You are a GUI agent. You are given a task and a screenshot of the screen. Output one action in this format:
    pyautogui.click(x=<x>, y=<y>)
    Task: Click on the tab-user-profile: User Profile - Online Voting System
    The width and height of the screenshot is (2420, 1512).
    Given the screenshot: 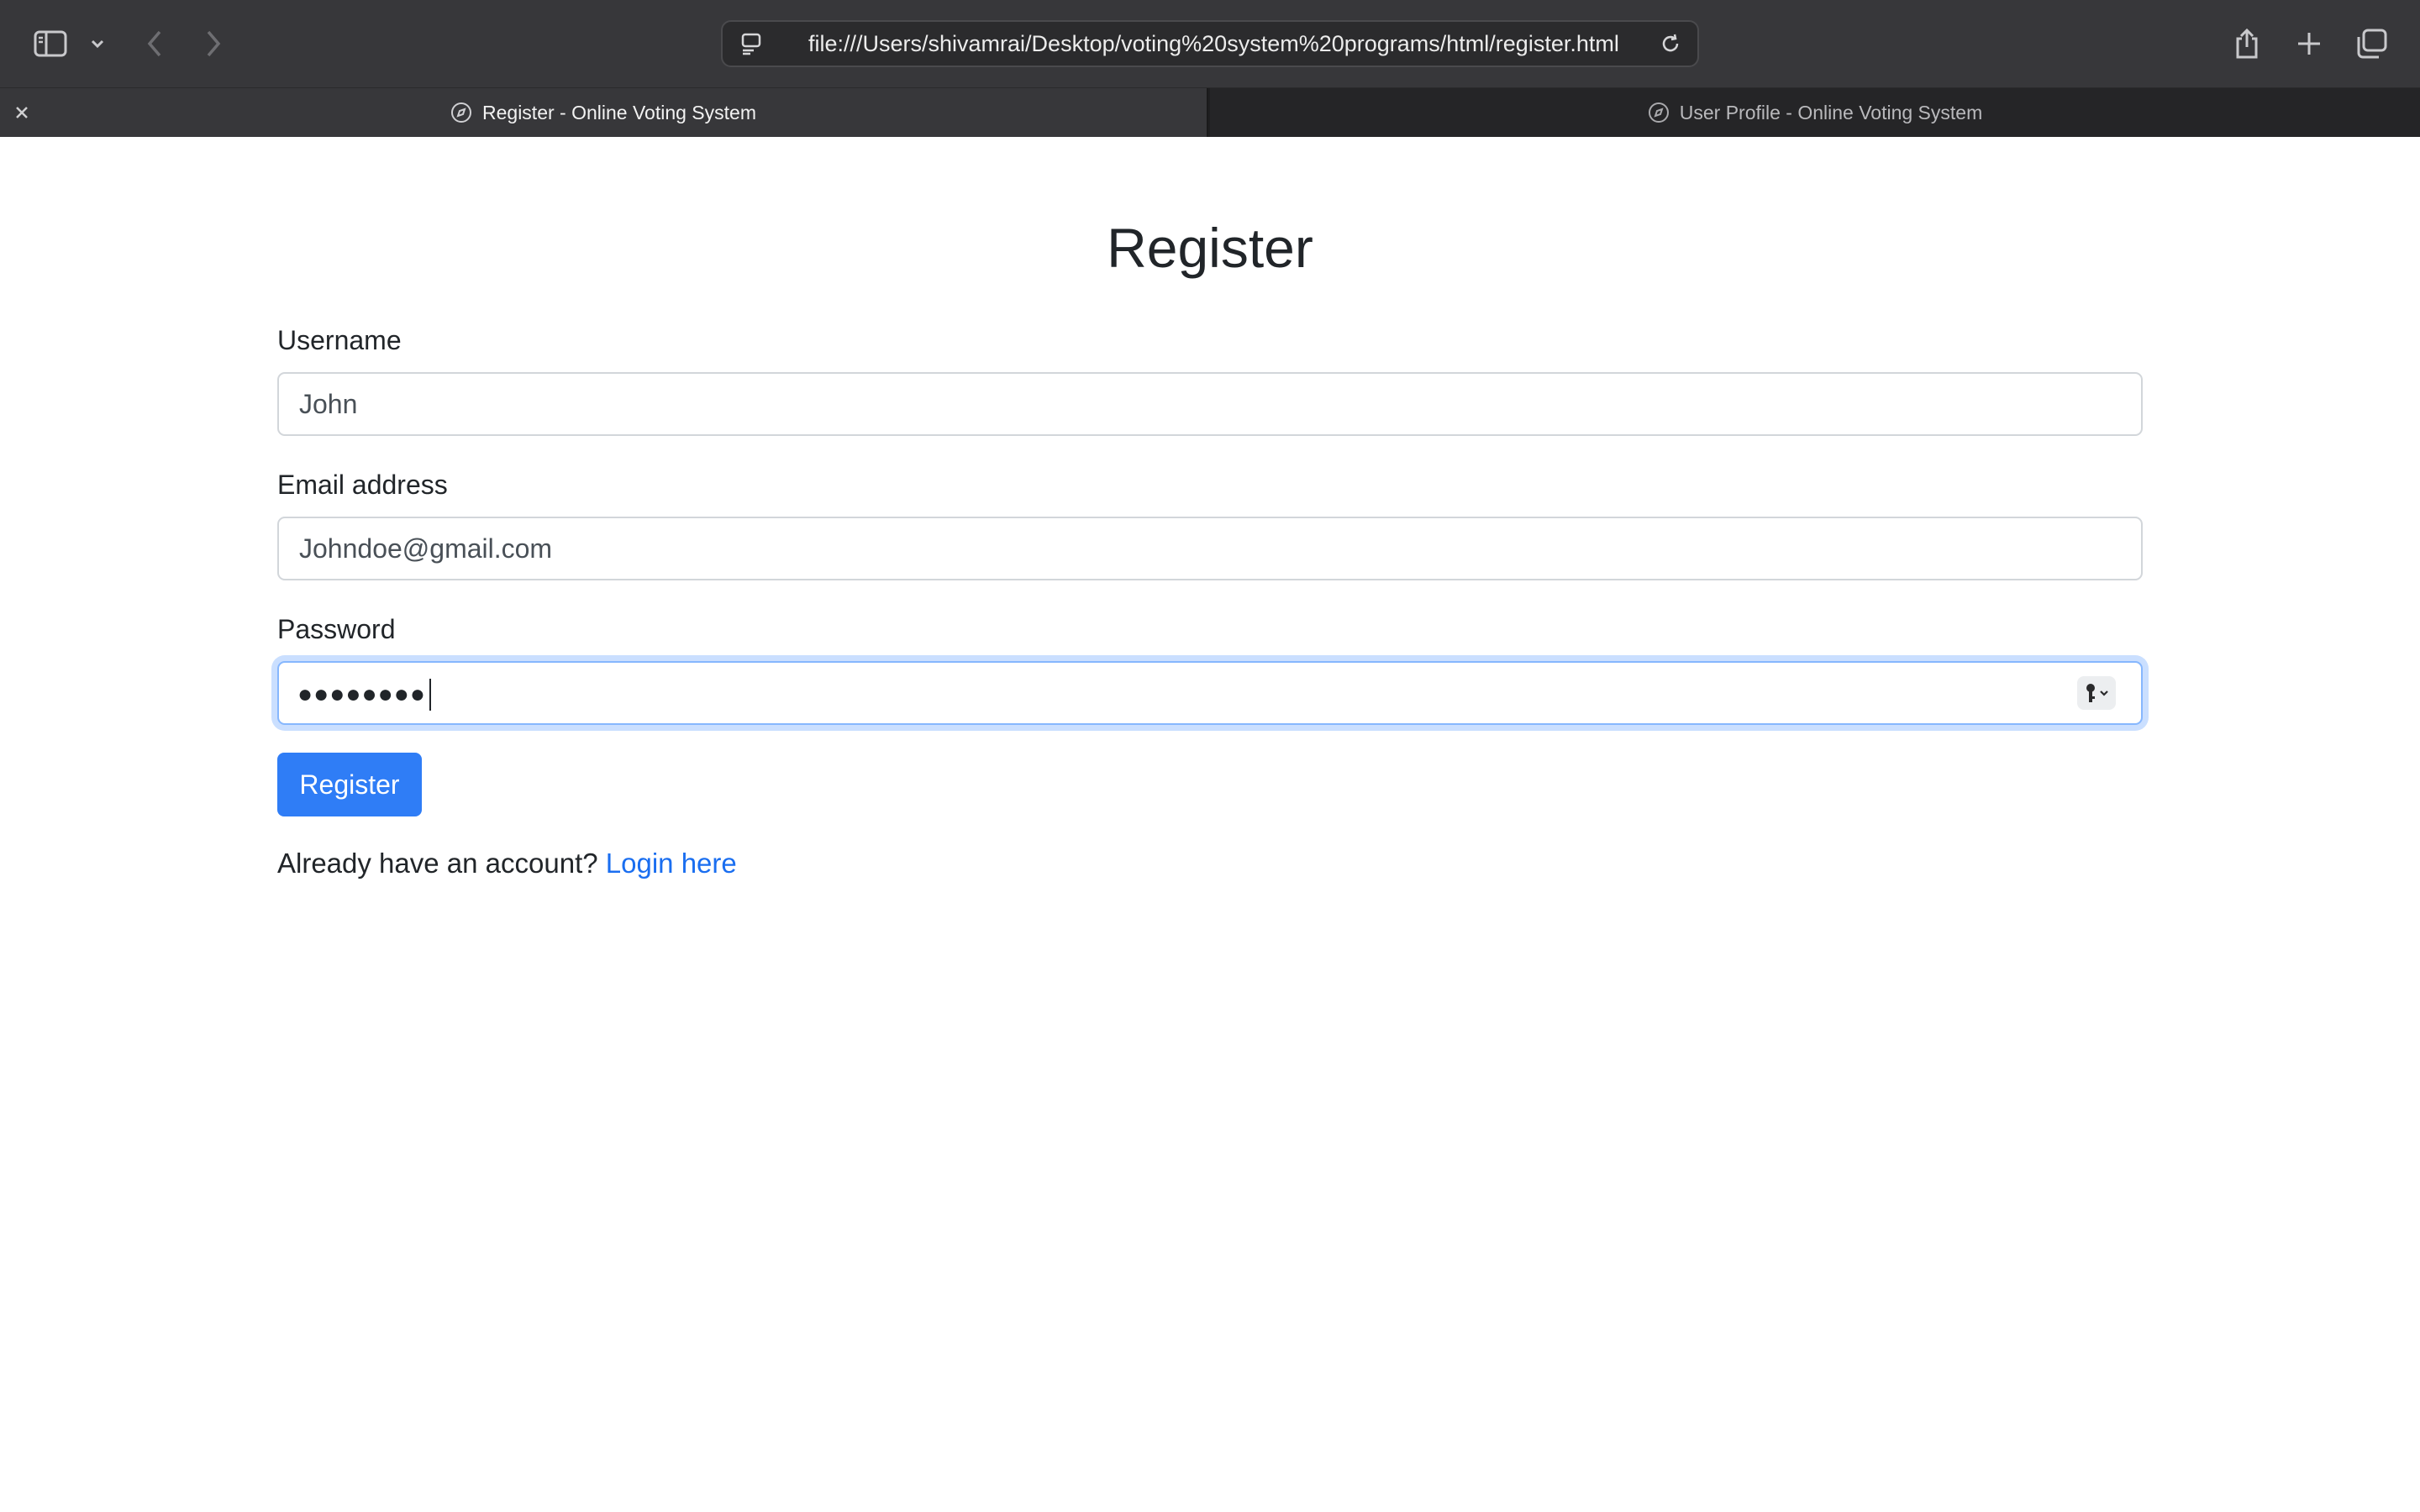 What is the action you would take?
    pyautogui.click(x=1815, y=112)
    